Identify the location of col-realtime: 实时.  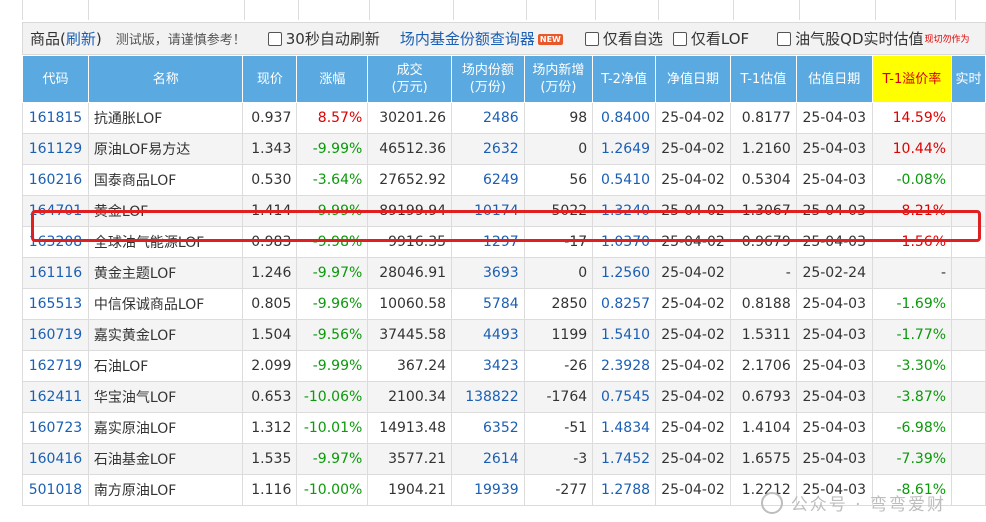
(968, 79).